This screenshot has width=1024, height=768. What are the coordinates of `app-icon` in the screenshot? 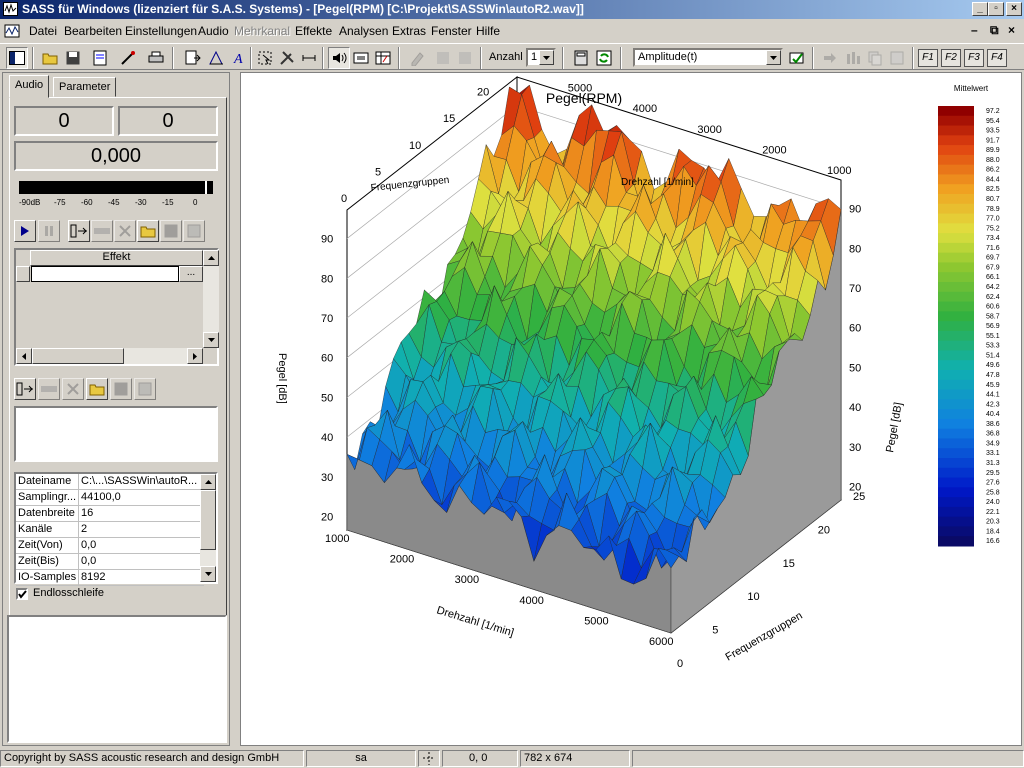 It's located at (10, 9).